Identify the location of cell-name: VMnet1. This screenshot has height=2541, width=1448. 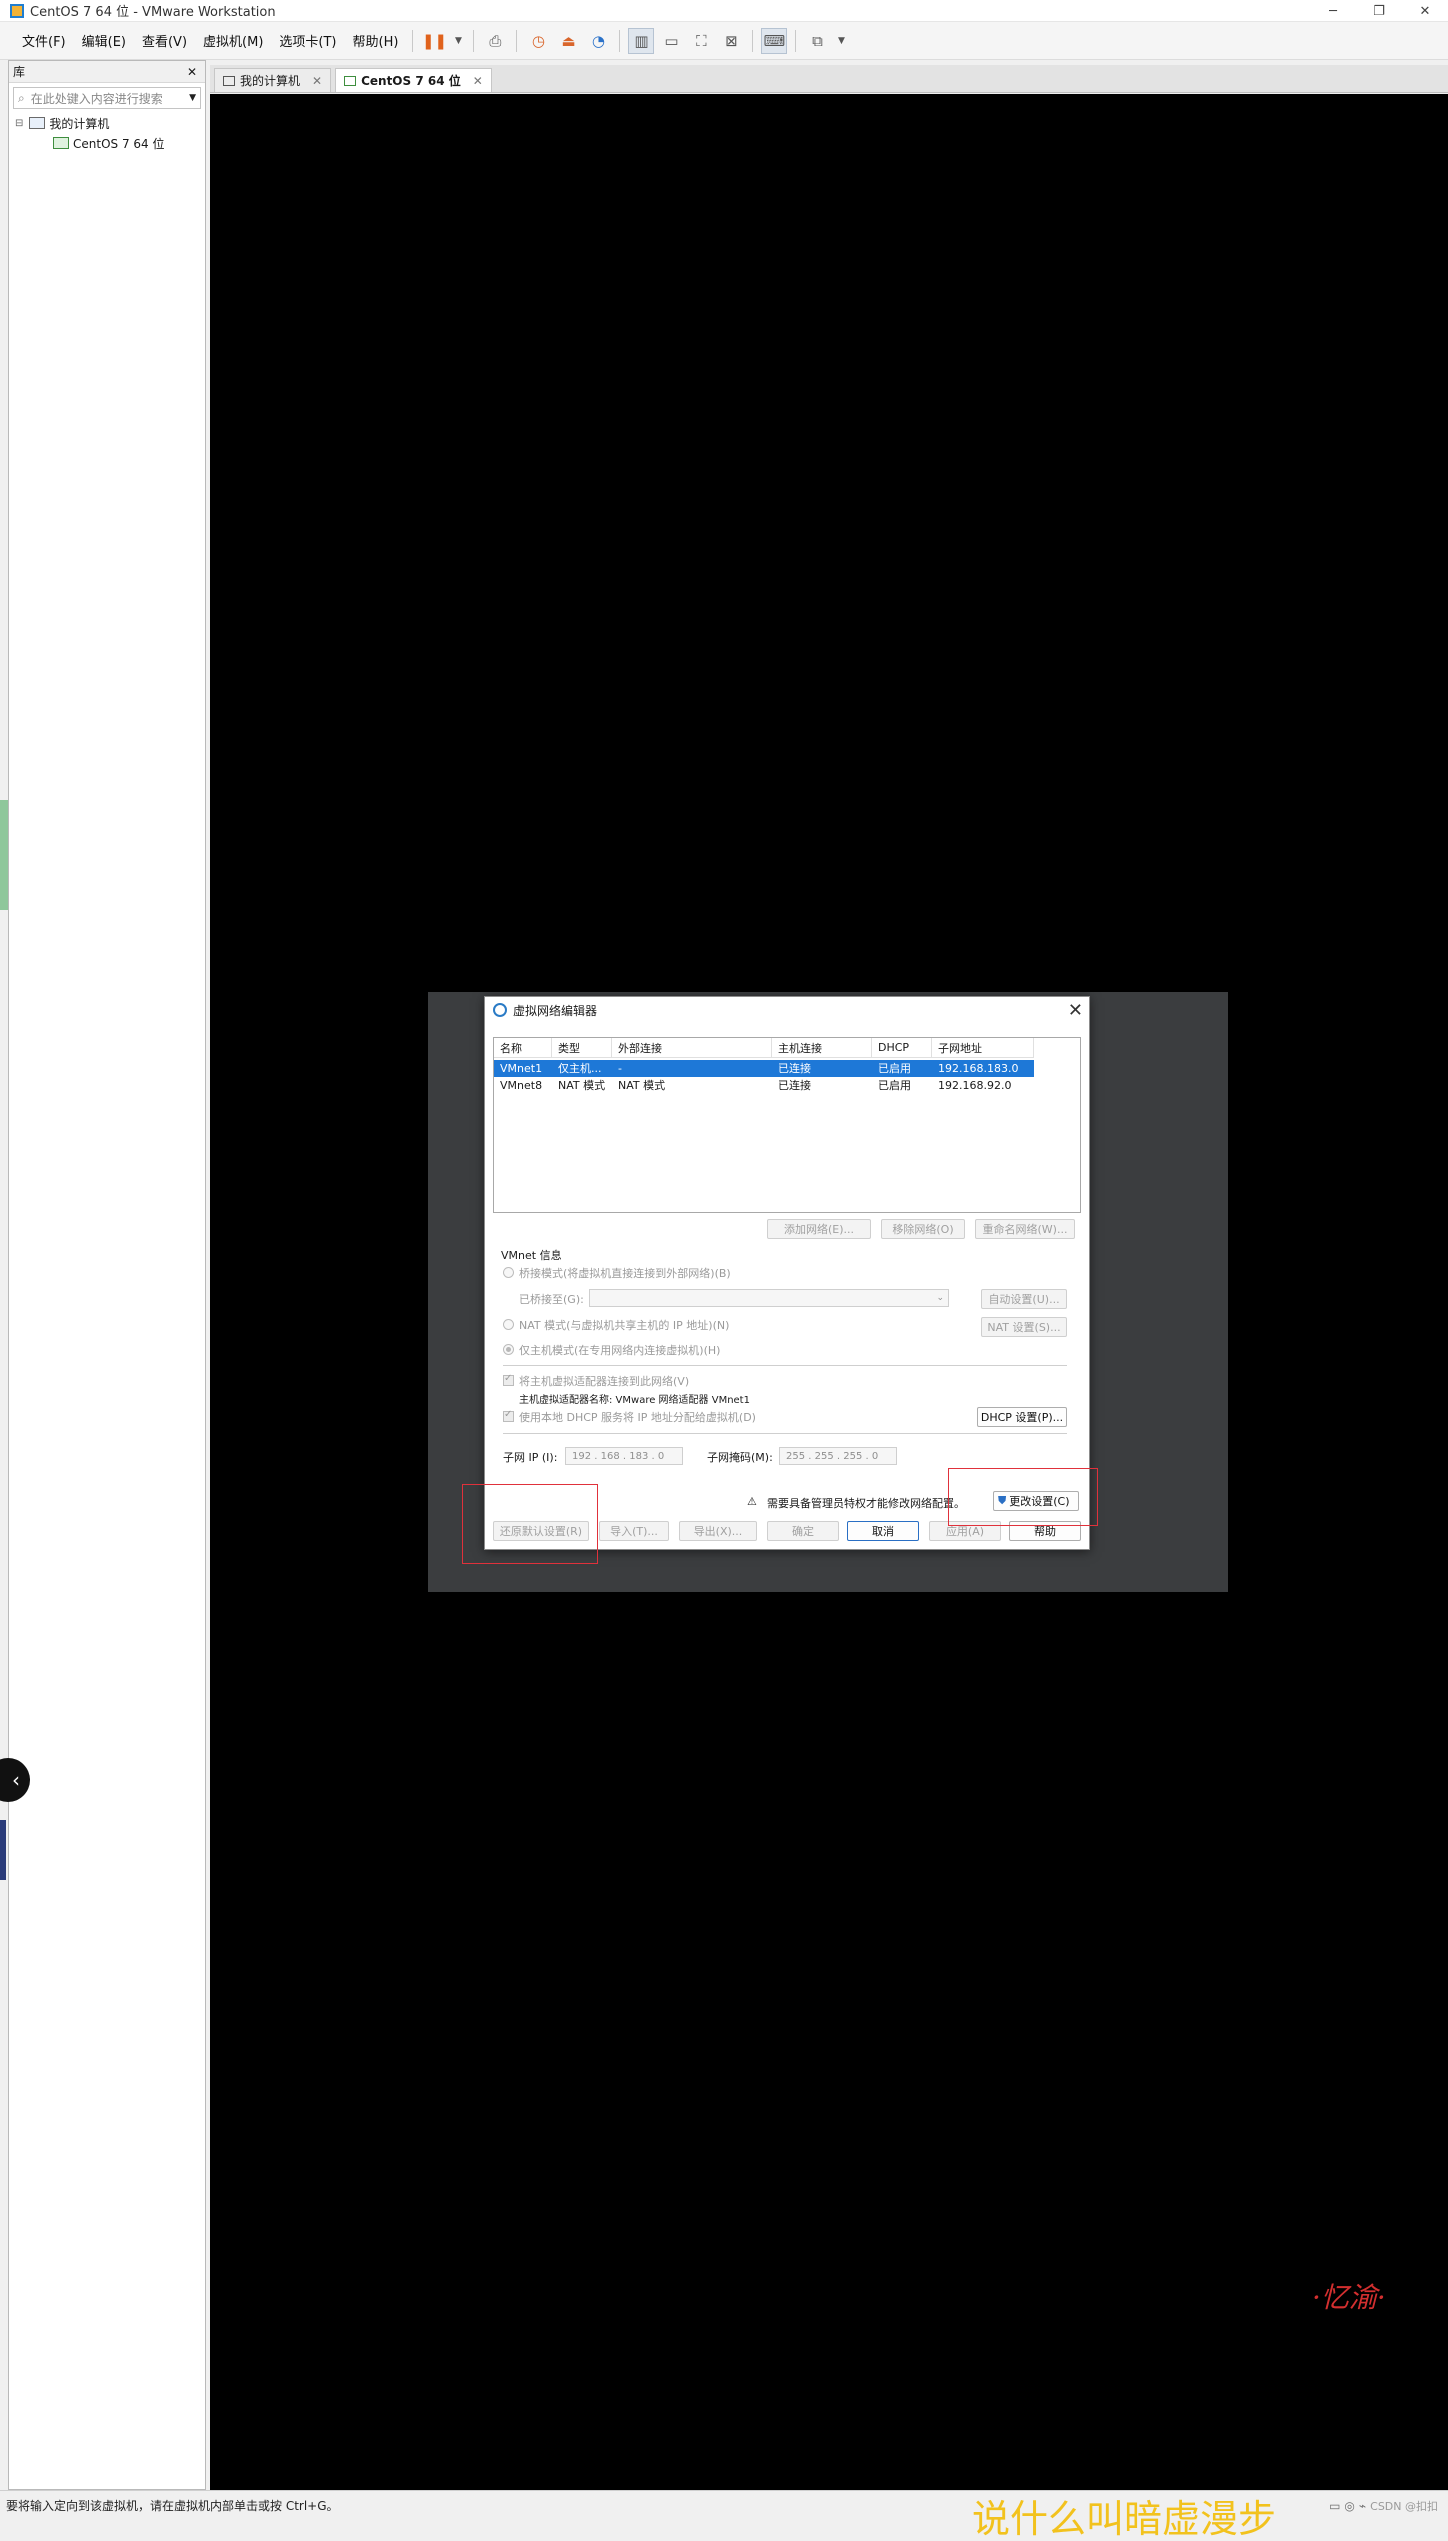
(521, 1068).